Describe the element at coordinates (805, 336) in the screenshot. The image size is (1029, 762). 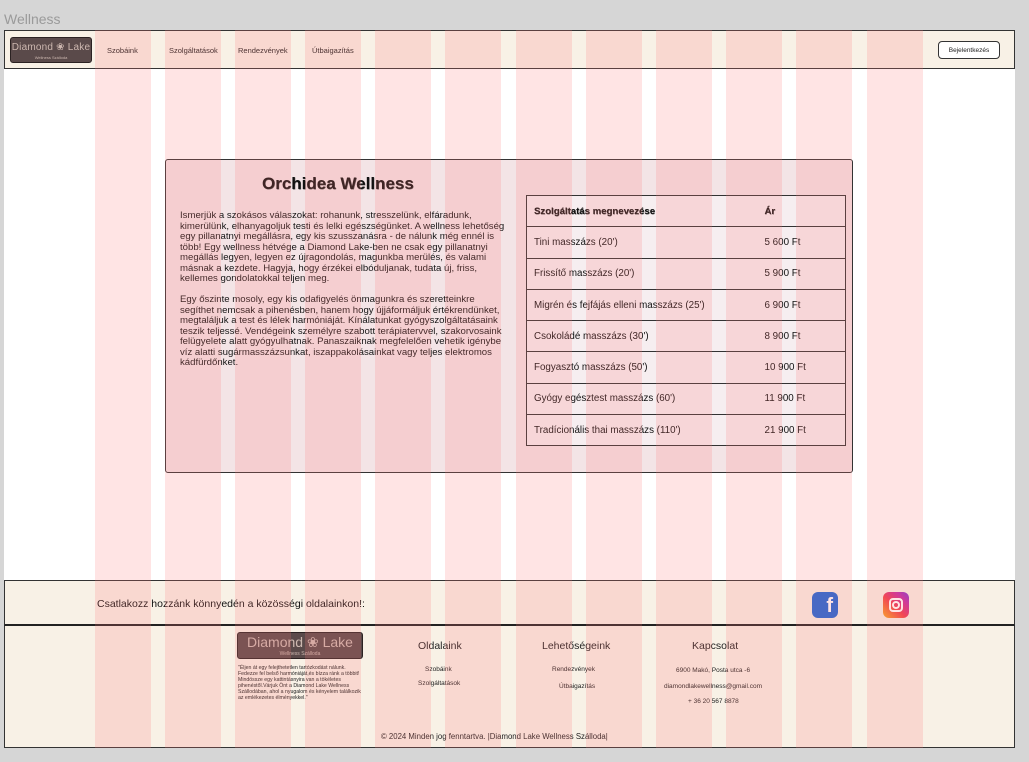
I see `service-price: 8 900 Ft` at that location.